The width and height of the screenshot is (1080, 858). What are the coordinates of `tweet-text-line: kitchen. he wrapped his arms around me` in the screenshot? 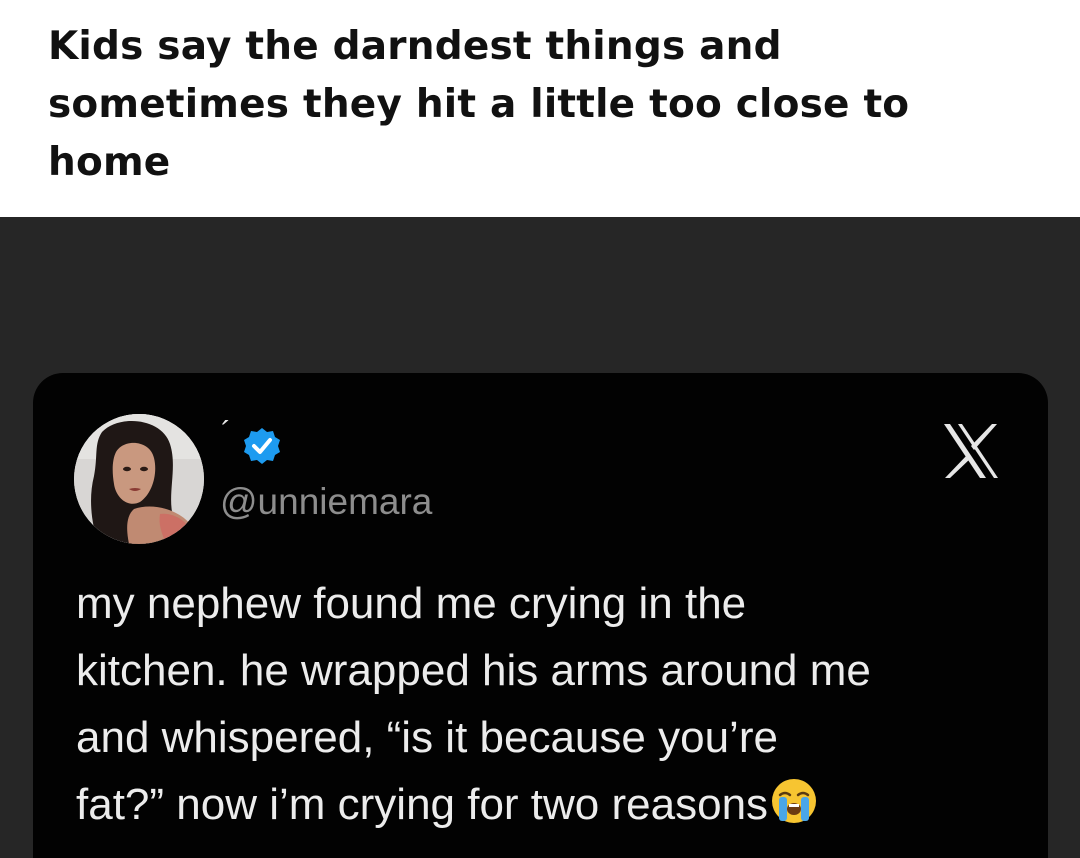 It's located at (473, 670).